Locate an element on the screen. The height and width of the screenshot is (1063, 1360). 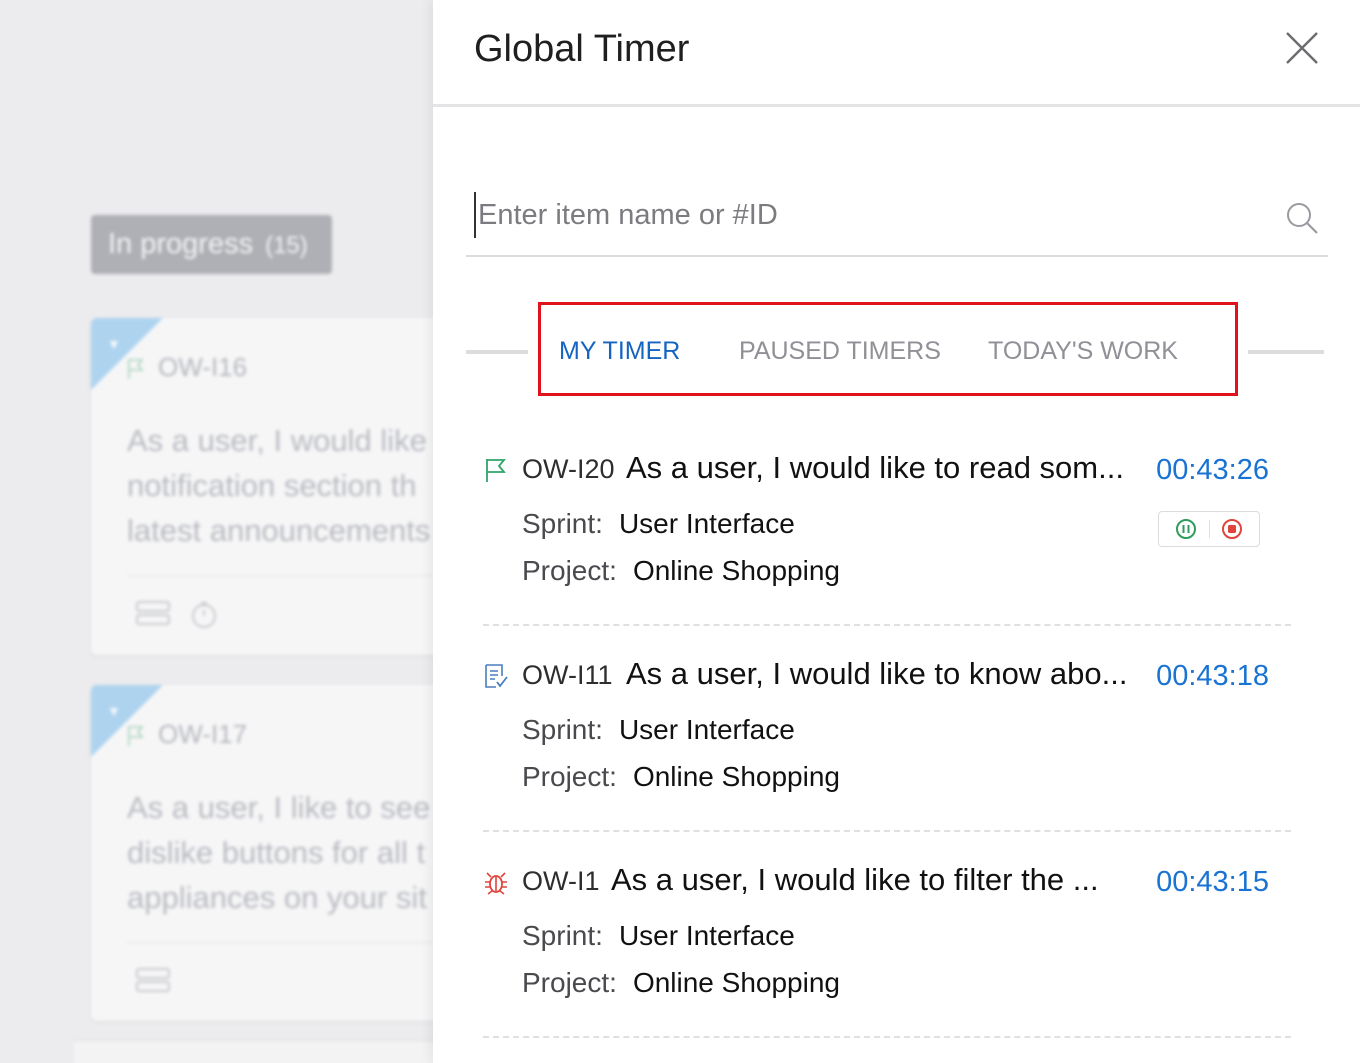
column-status-count: (15) is located at coordinates (286, 245).